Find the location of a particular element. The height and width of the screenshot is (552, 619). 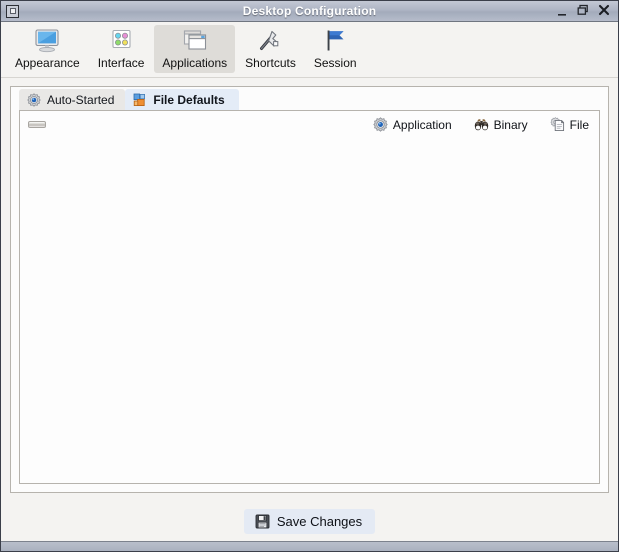

toolbar-item-shortcuts: Shortcuts is located at coordinates (270, 49).